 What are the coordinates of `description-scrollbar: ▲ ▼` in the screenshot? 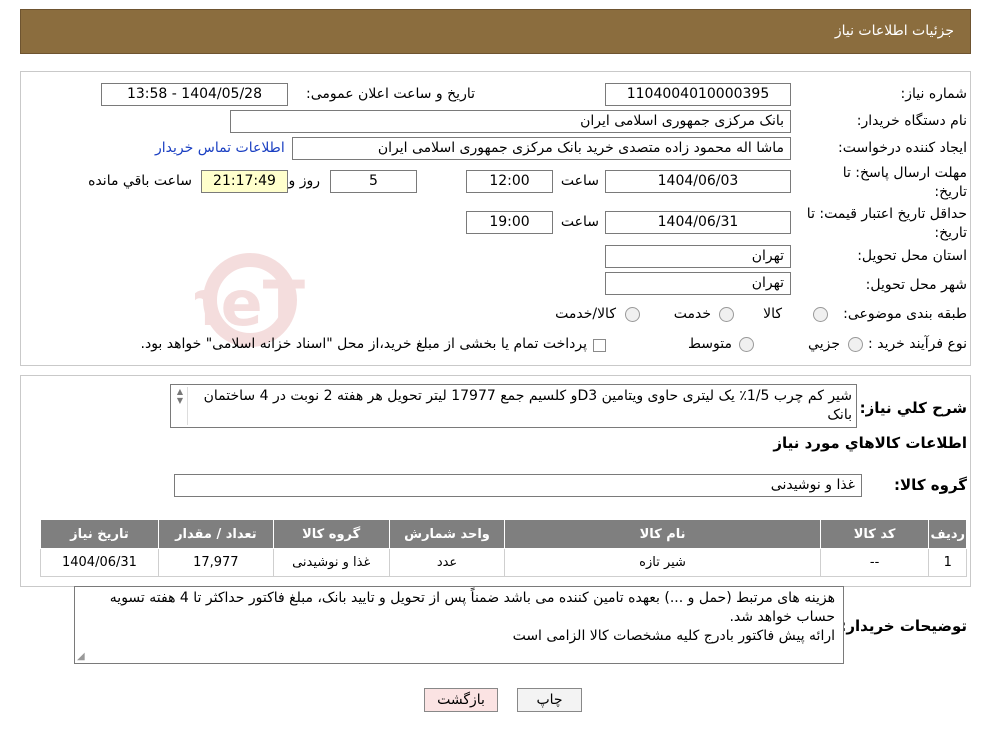 It's located at (180, 406).